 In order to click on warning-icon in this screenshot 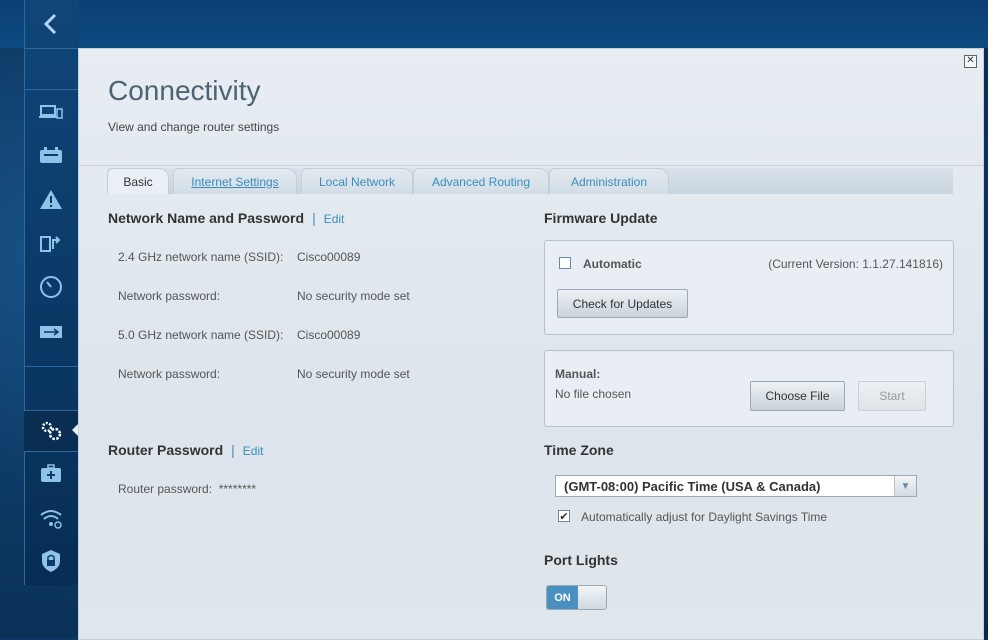, I will do `click(51, 199)`.